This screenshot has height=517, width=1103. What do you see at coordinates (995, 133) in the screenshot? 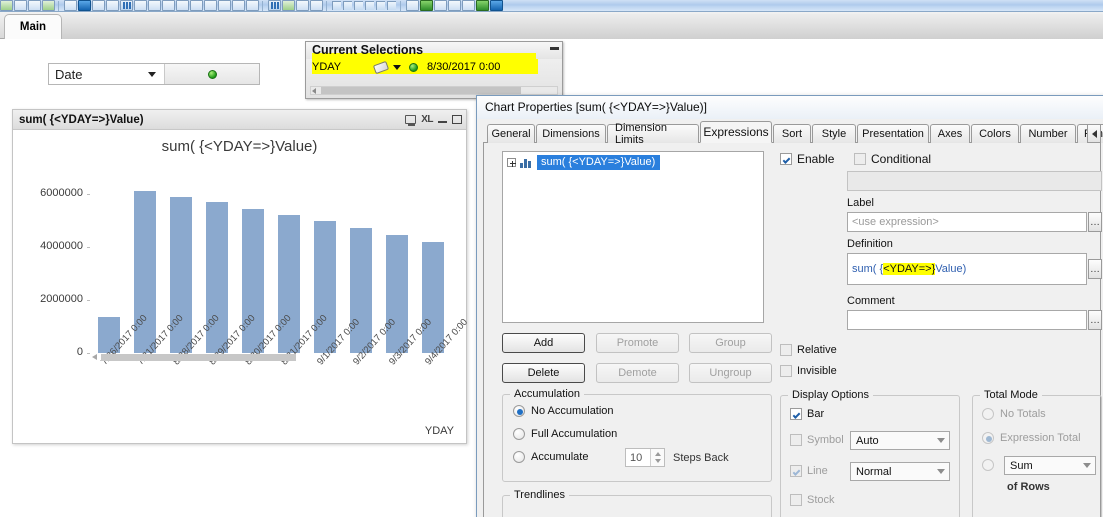
I see `tab-colors: Colors` at bounding box center [995, 133].